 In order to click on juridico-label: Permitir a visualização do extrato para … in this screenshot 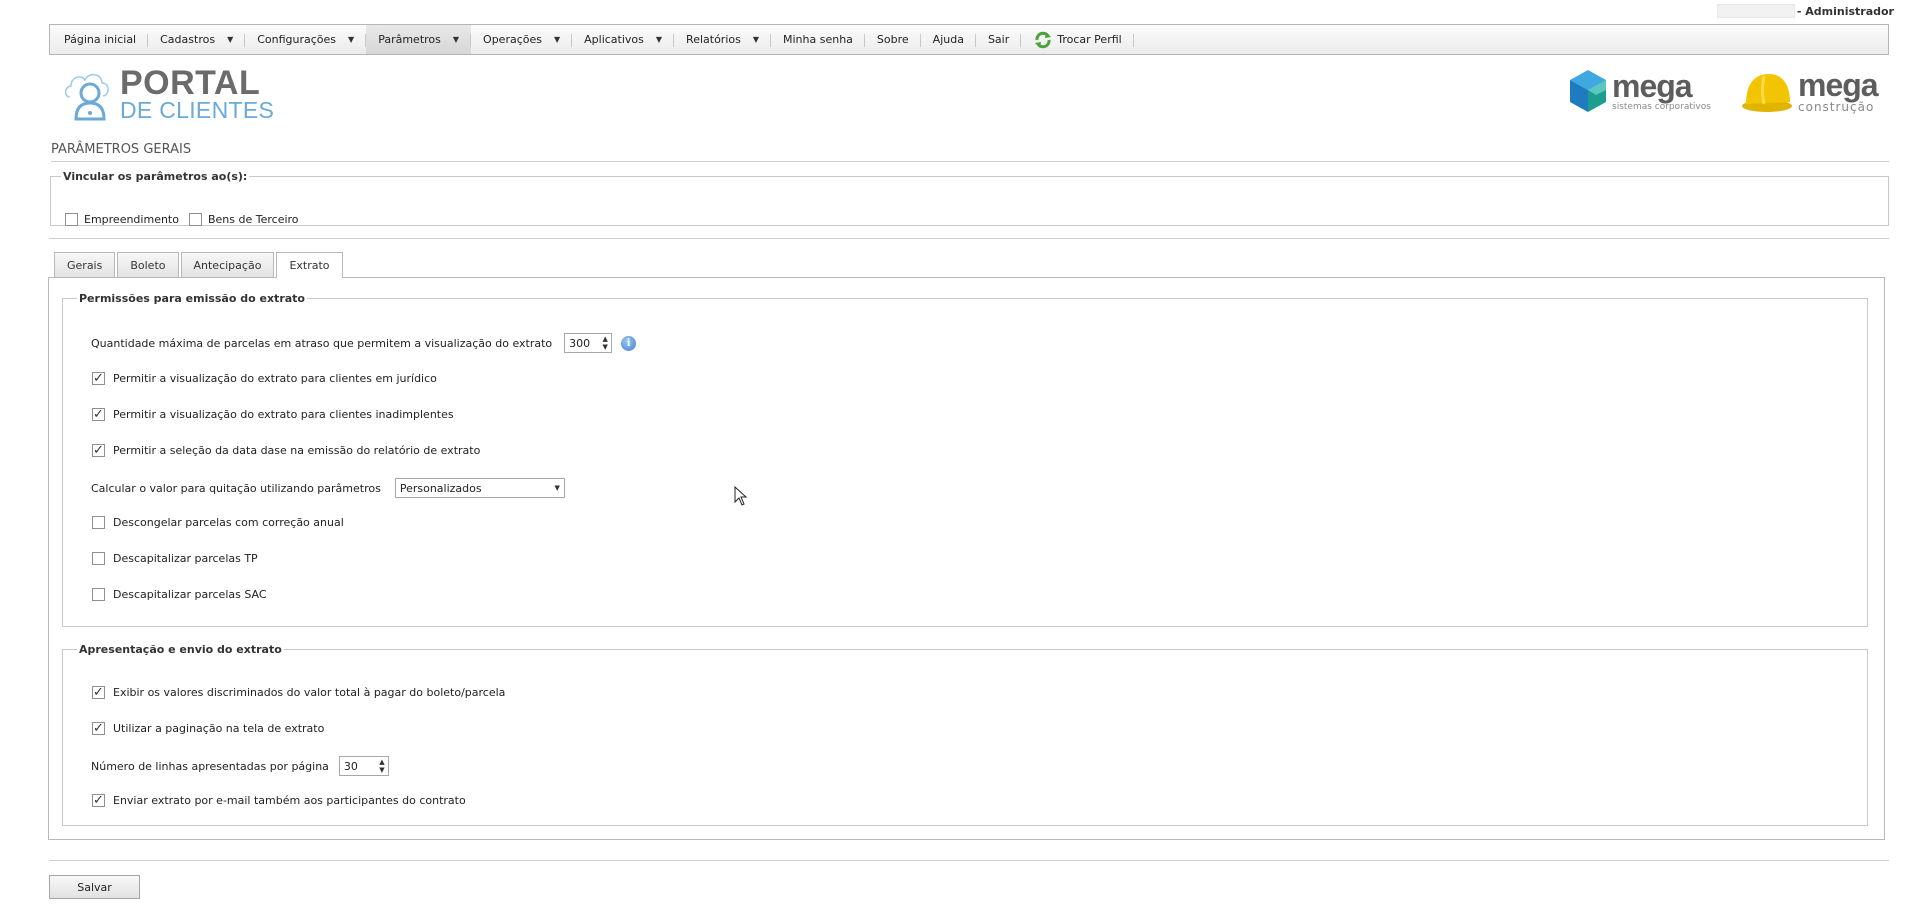, I will do `click(275, 378)`.